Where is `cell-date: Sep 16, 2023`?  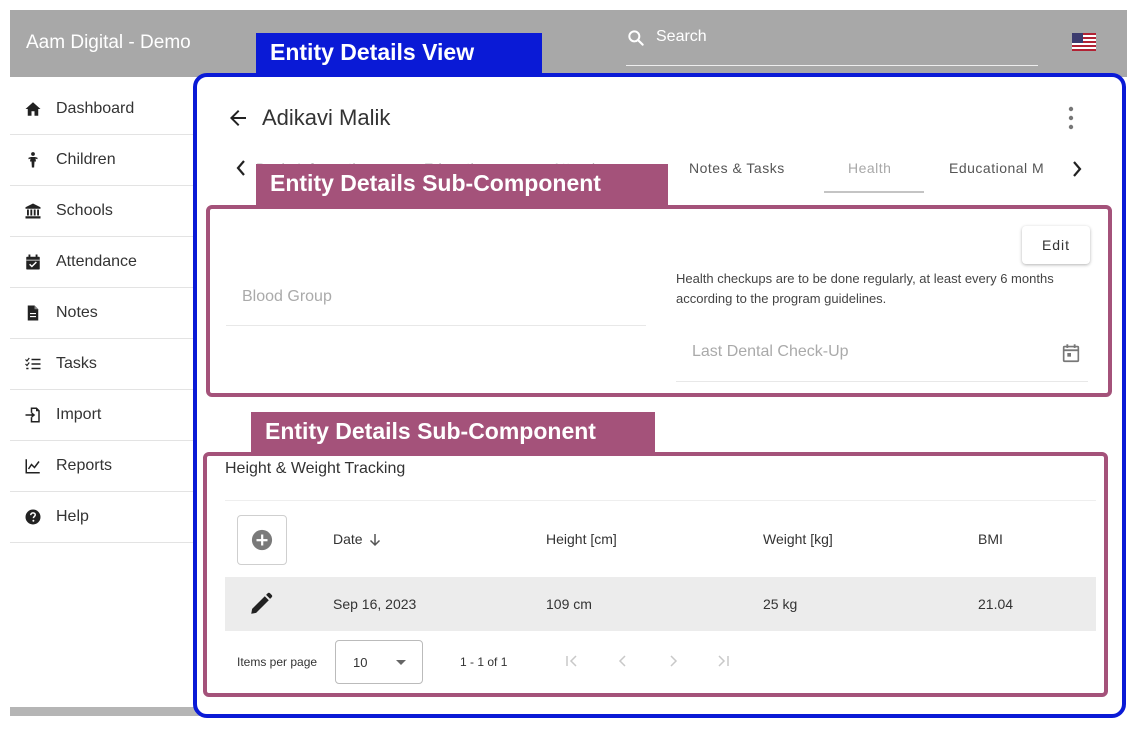 cell-date: Sep 16, 2023 is located at coordinates (375, 604).